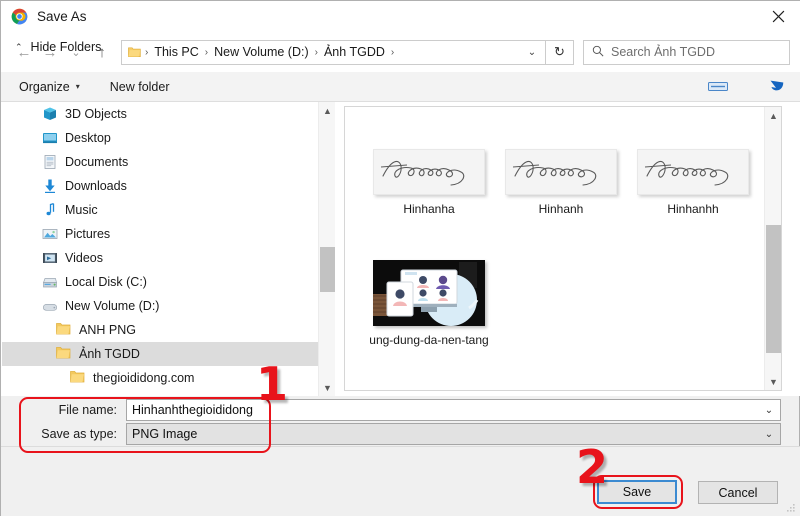 This screenshot has height=516, width=800. Describe the element at coordinates (87, 410) in the screenshot. I see `file-name-label: File name:` at that location.